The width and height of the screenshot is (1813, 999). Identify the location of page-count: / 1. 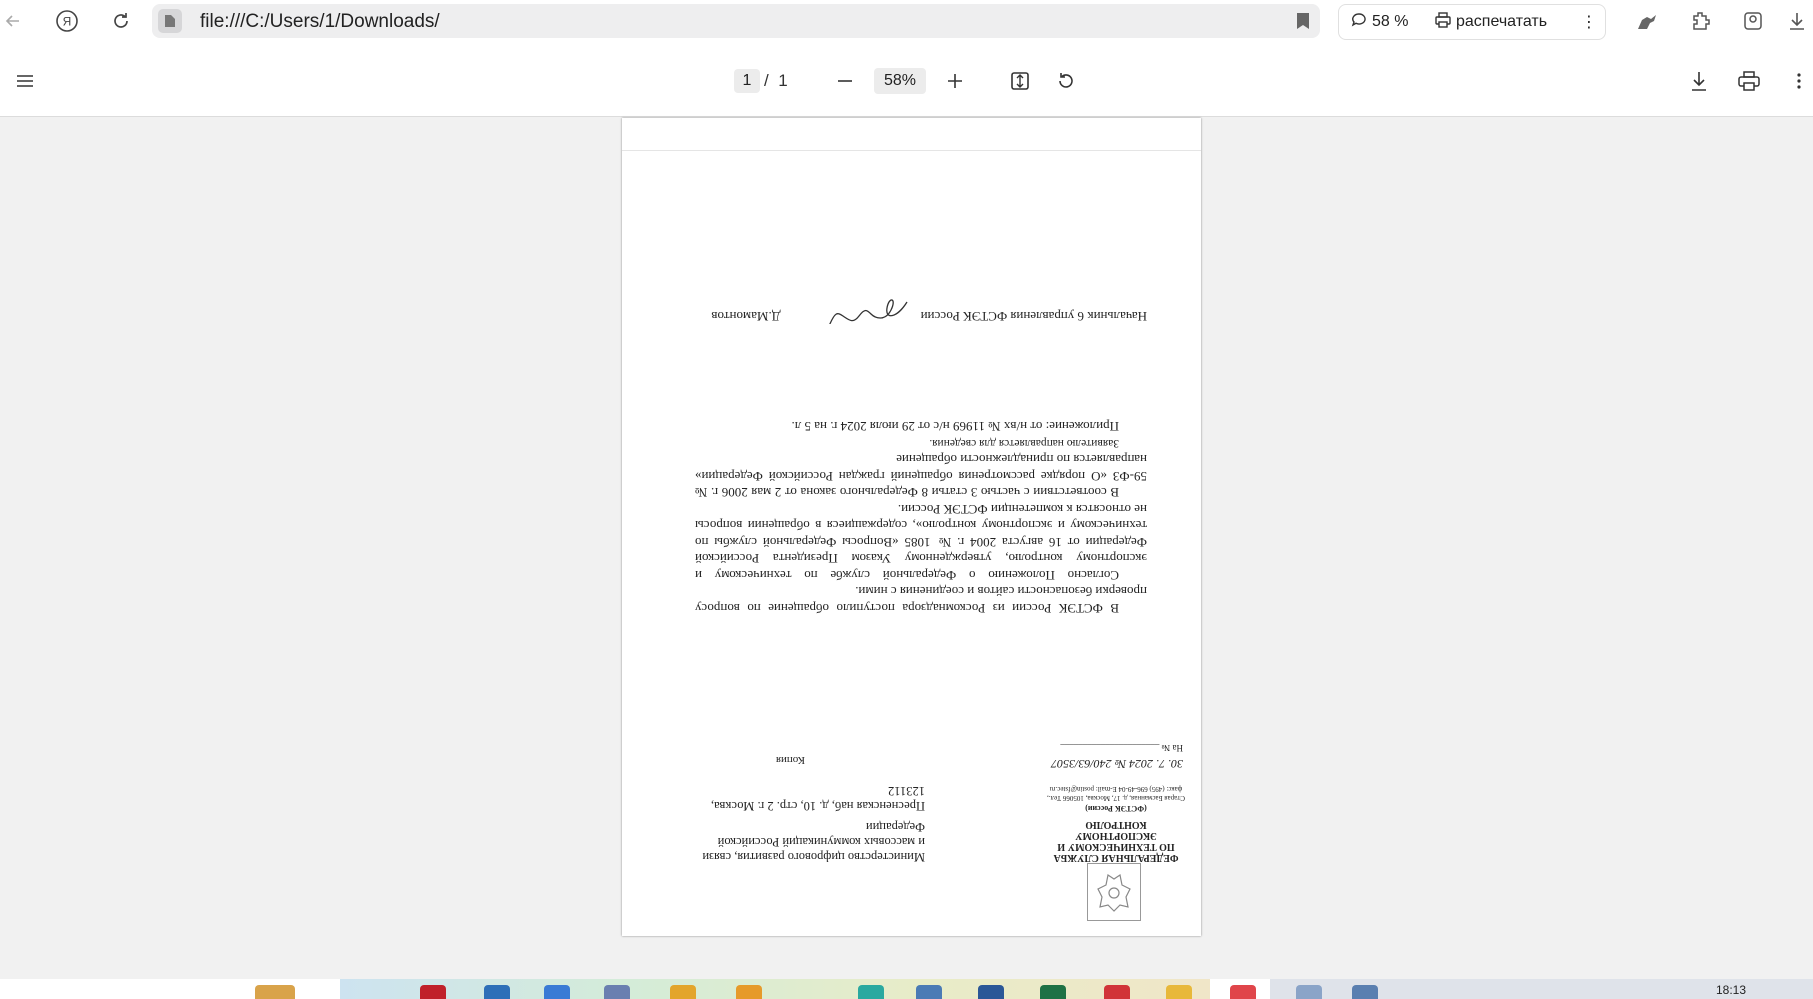
(776, 81).